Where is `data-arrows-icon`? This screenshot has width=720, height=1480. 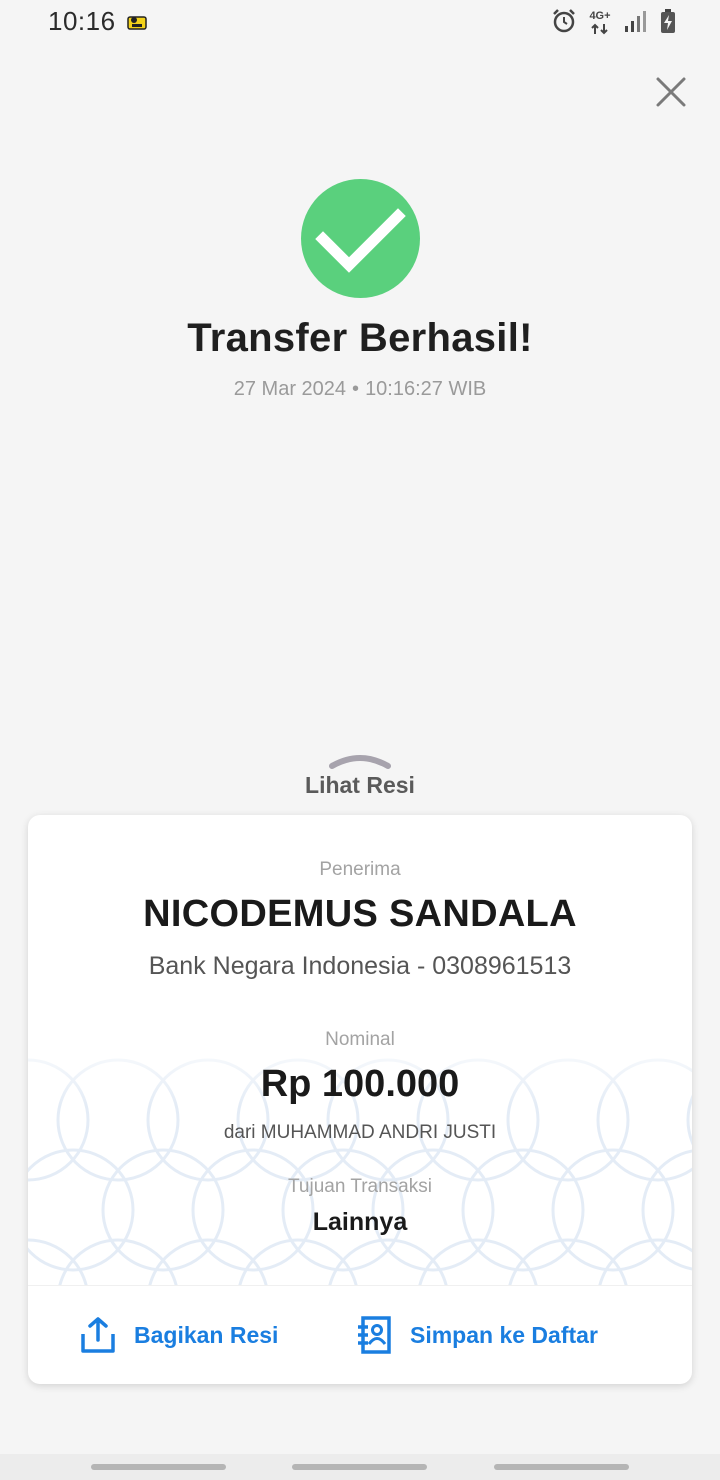 data-arrows-icon is located at coordinates (599, 29).